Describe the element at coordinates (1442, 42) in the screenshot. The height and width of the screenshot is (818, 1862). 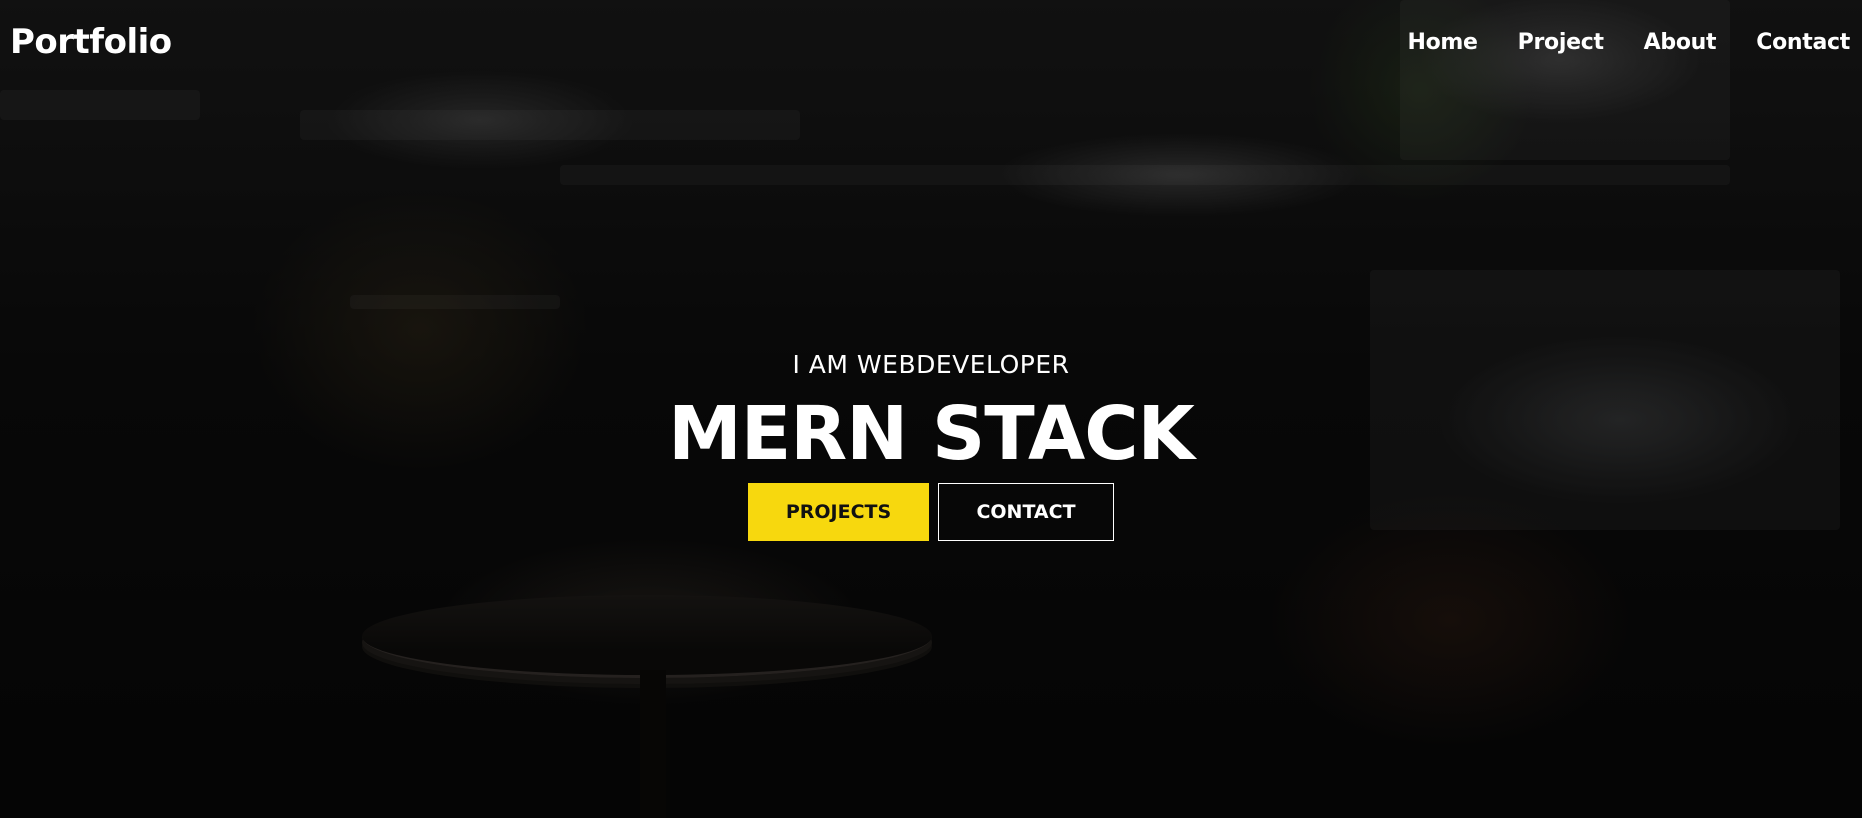
I see `nav-home-link: Home` at that location.